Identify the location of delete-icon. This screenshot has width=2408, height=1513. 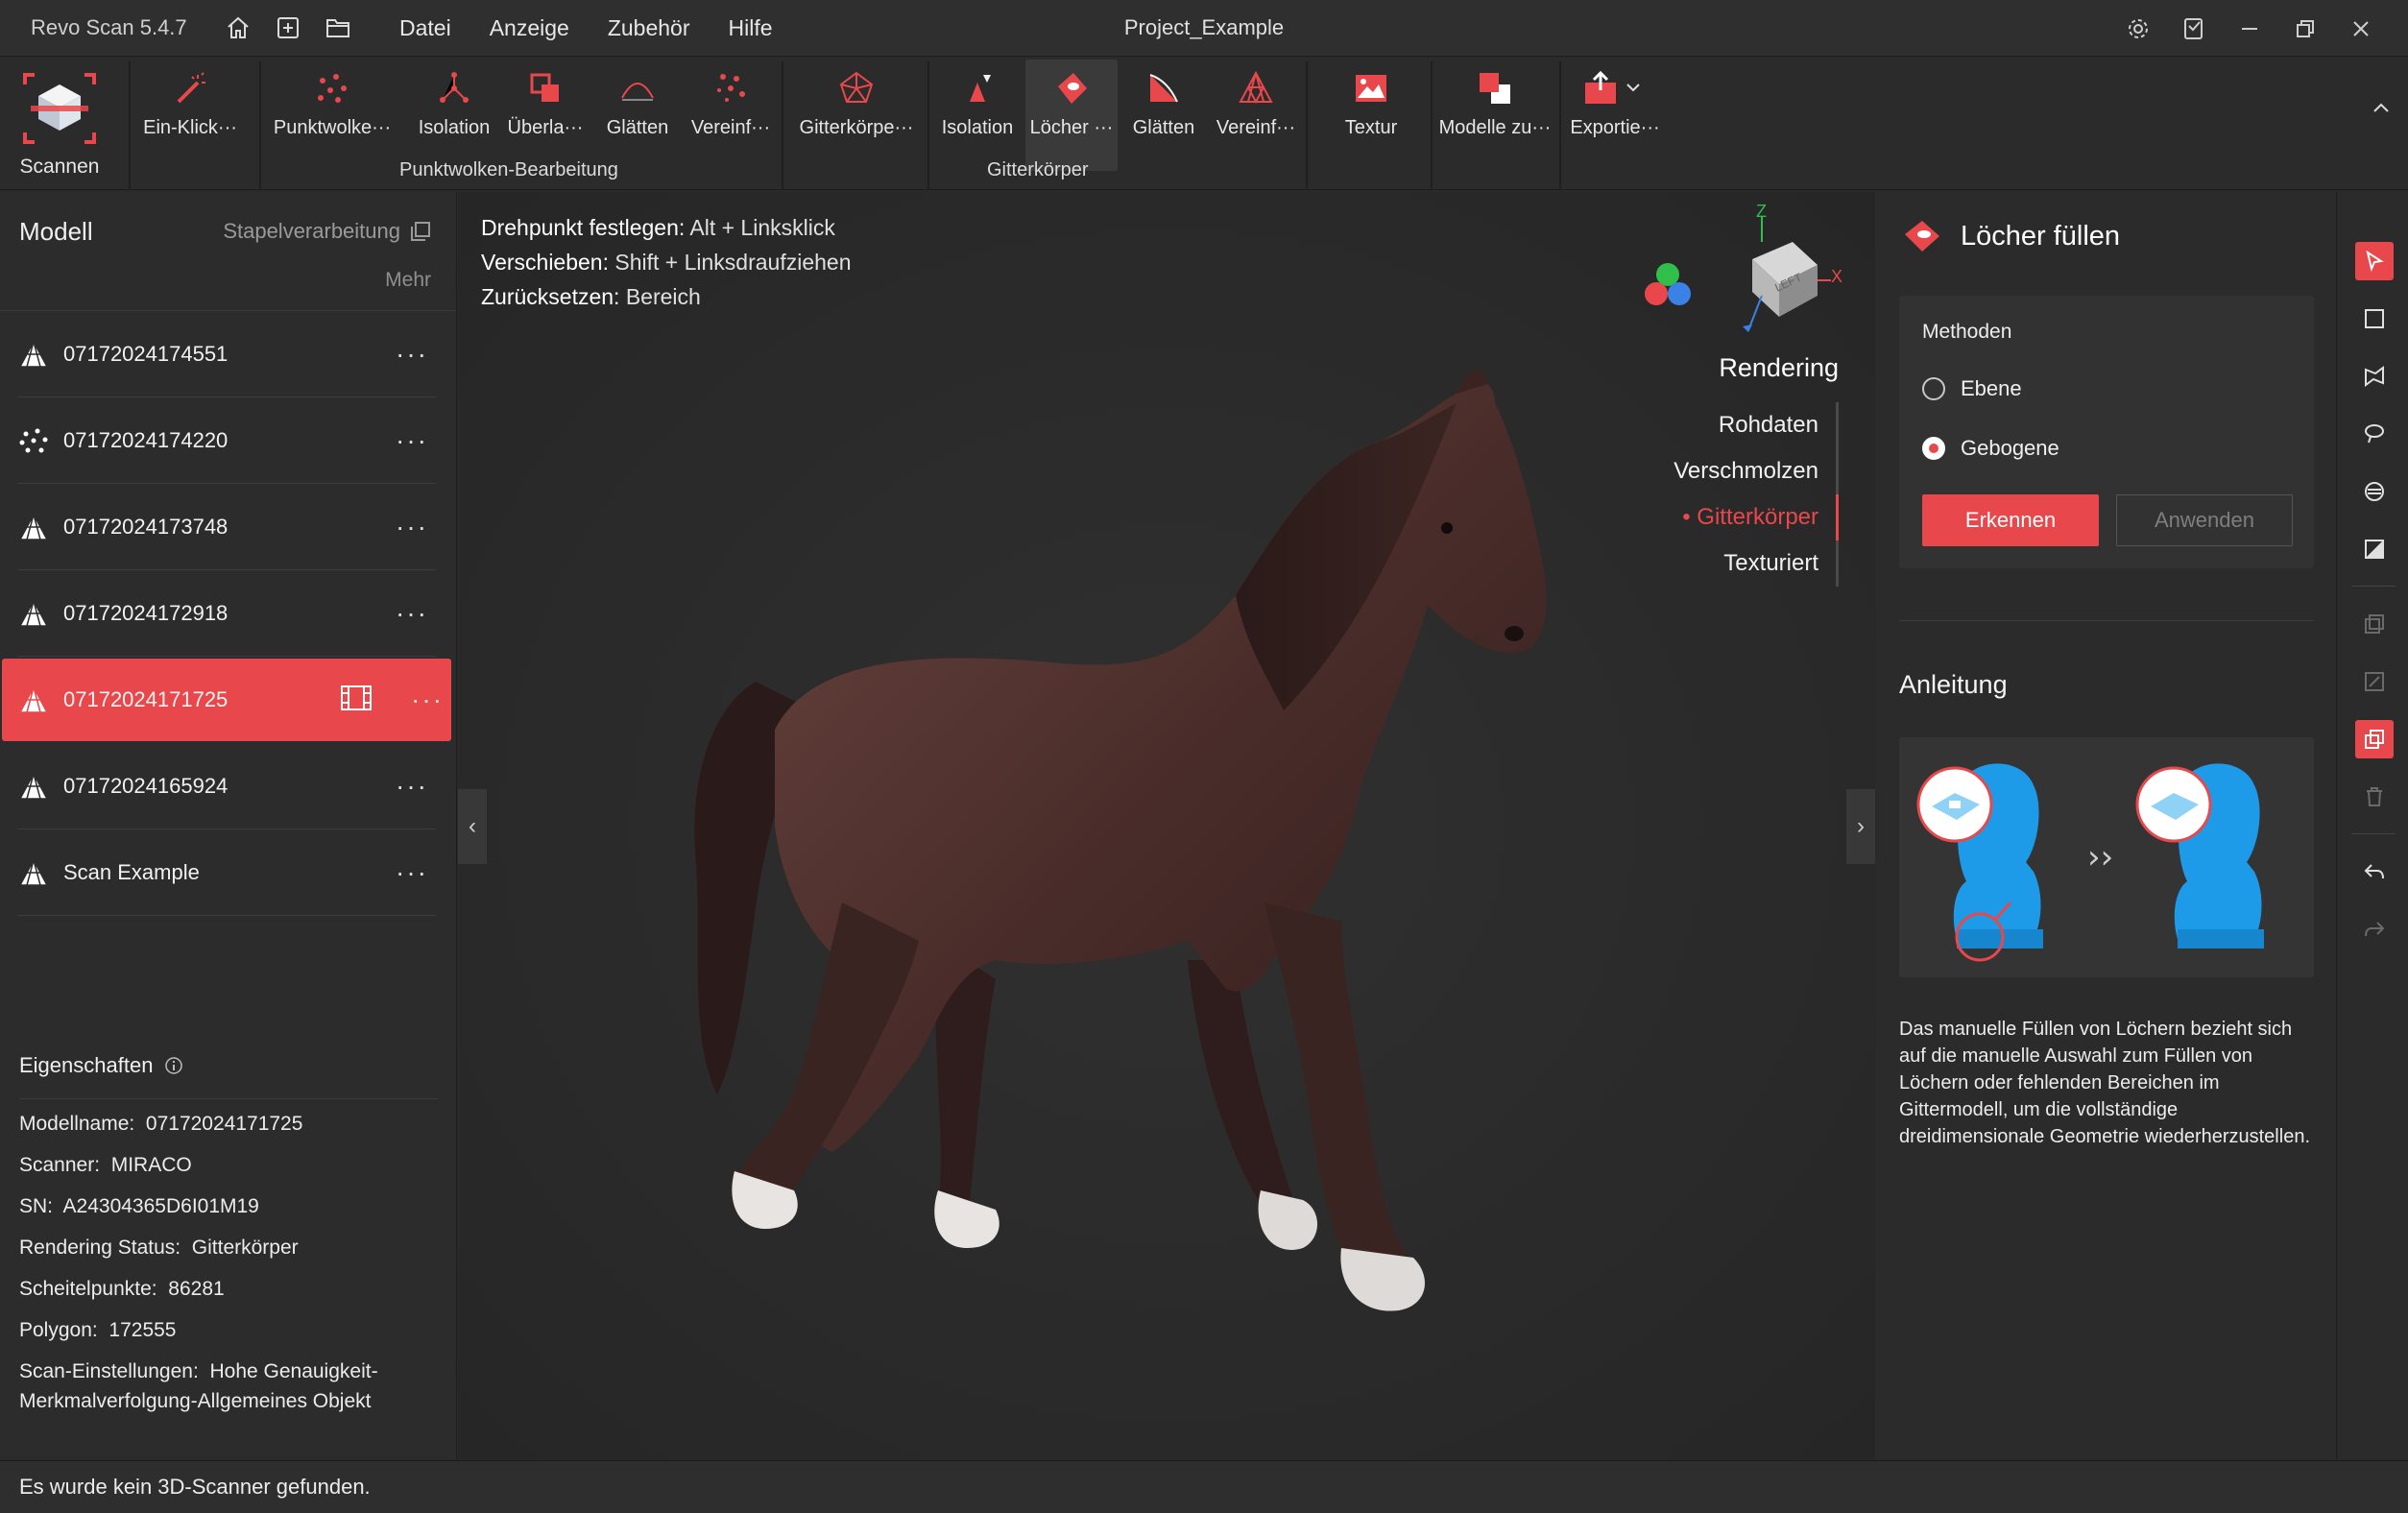
(2375, 797).